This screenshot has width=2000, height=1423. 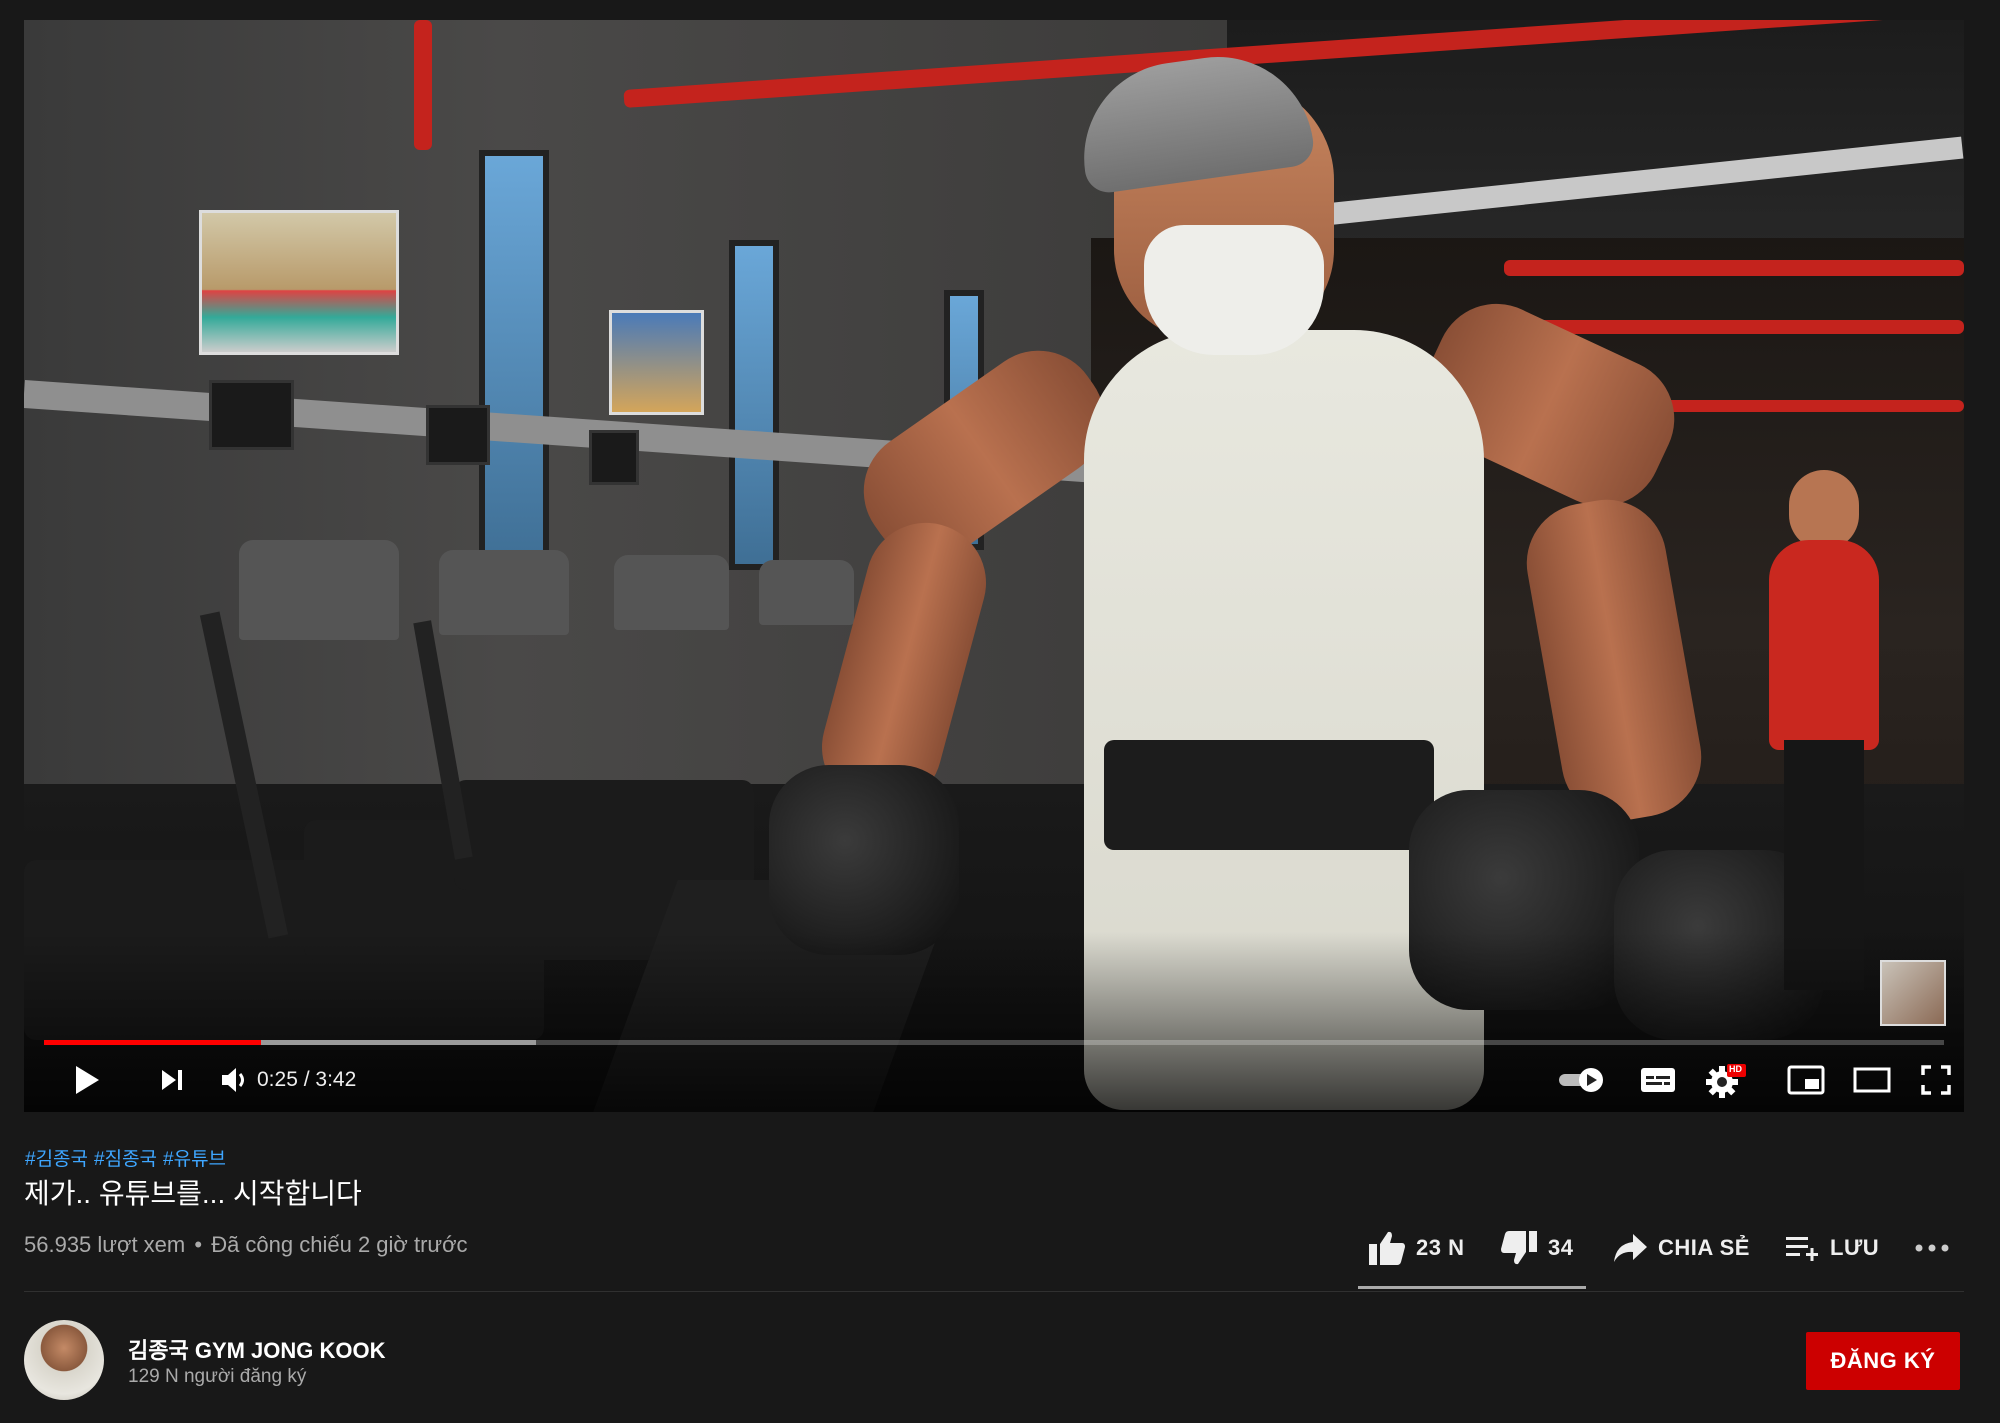 I want to click on like-count: 23 N, so click(x=1440, y=1247).